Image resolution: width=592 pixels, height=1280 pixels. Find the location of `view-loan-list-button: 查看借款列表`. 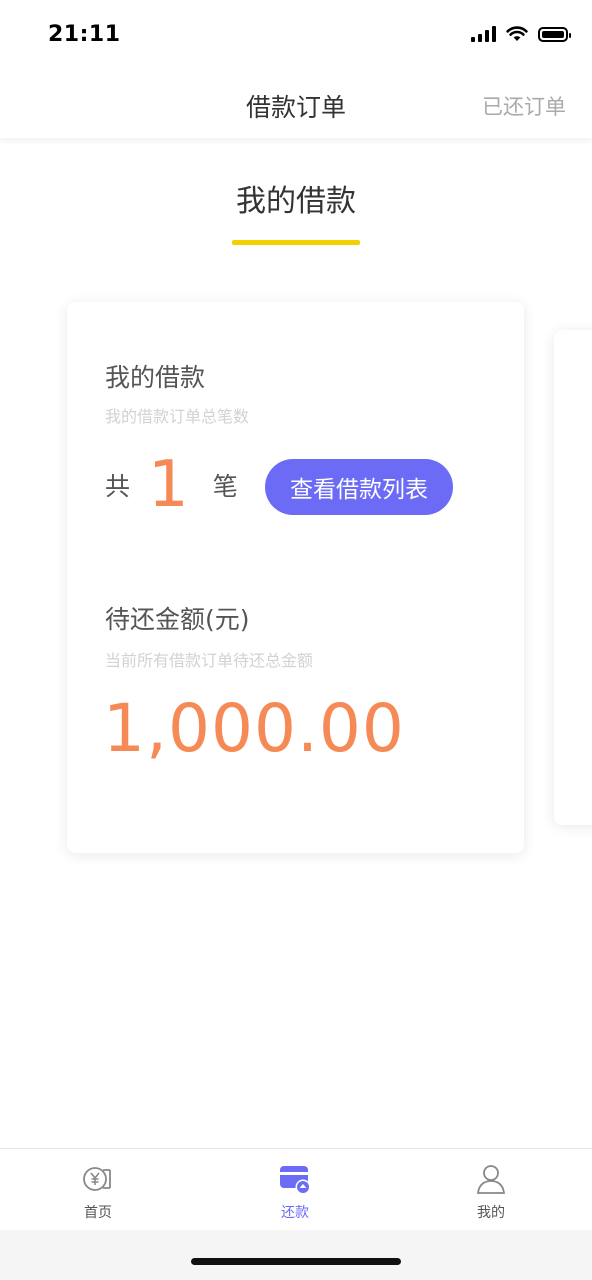

view-loan-list-button: 查看借款列表 is located at coordinates (359, 487).